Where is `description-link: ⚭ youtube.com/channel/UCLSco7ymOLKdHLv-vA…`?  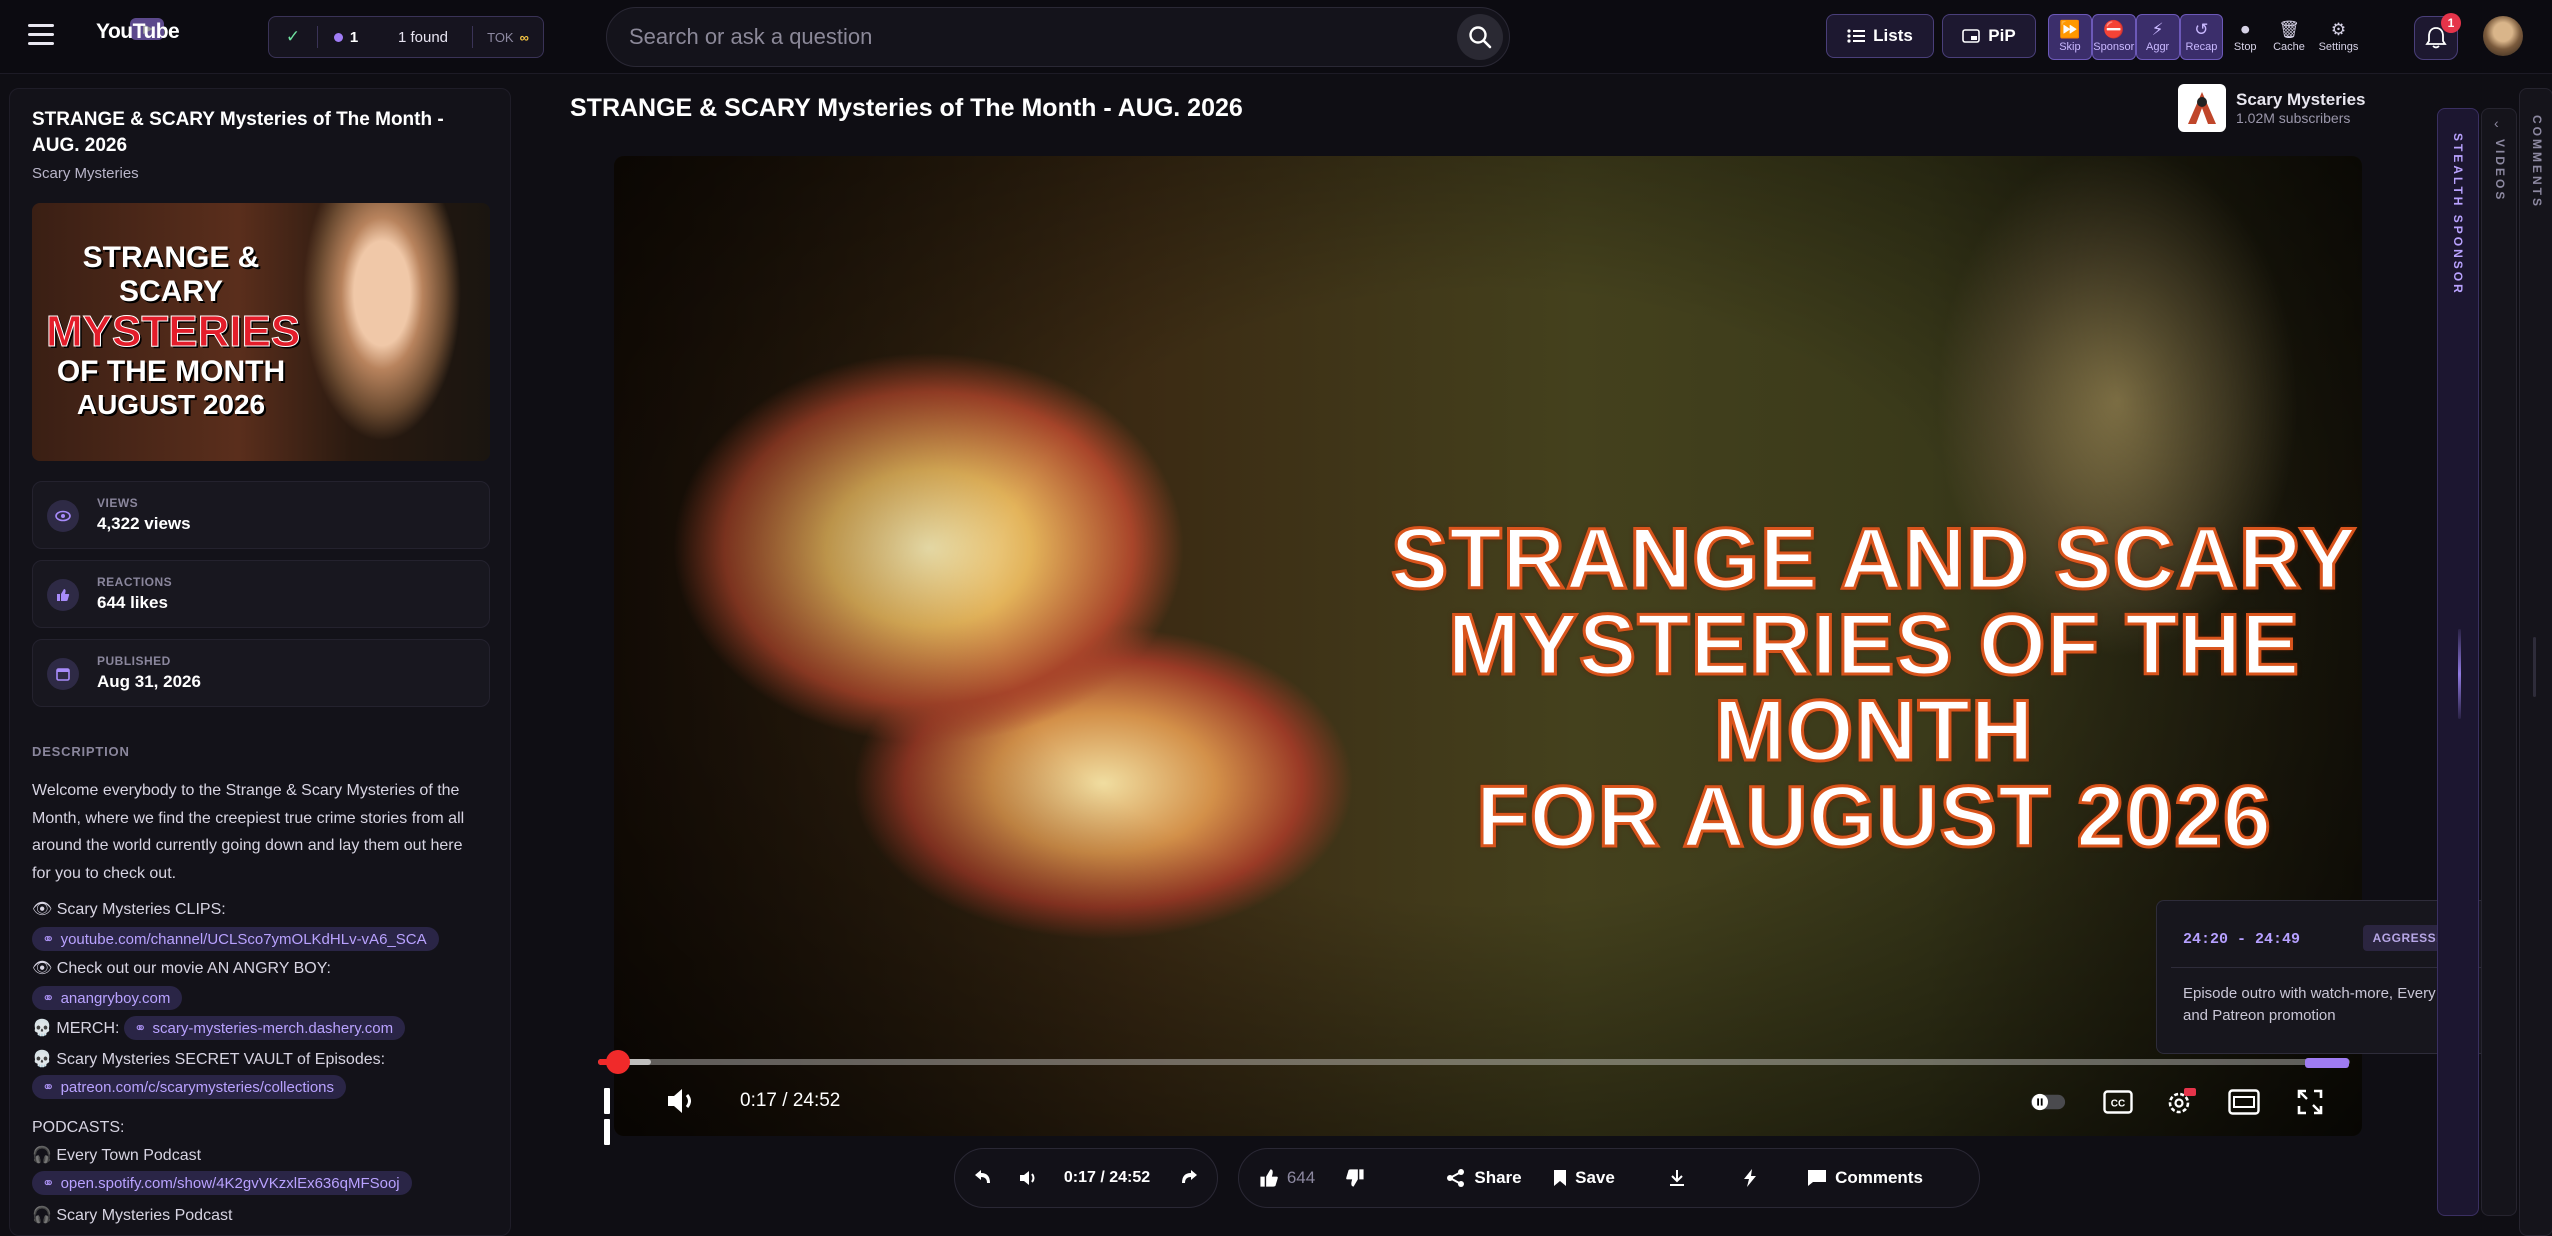
description-link: ⚭ youtube.com/channel/UCLSco7ymOLKdHLv-vA… is located at coordinates (235, 939).